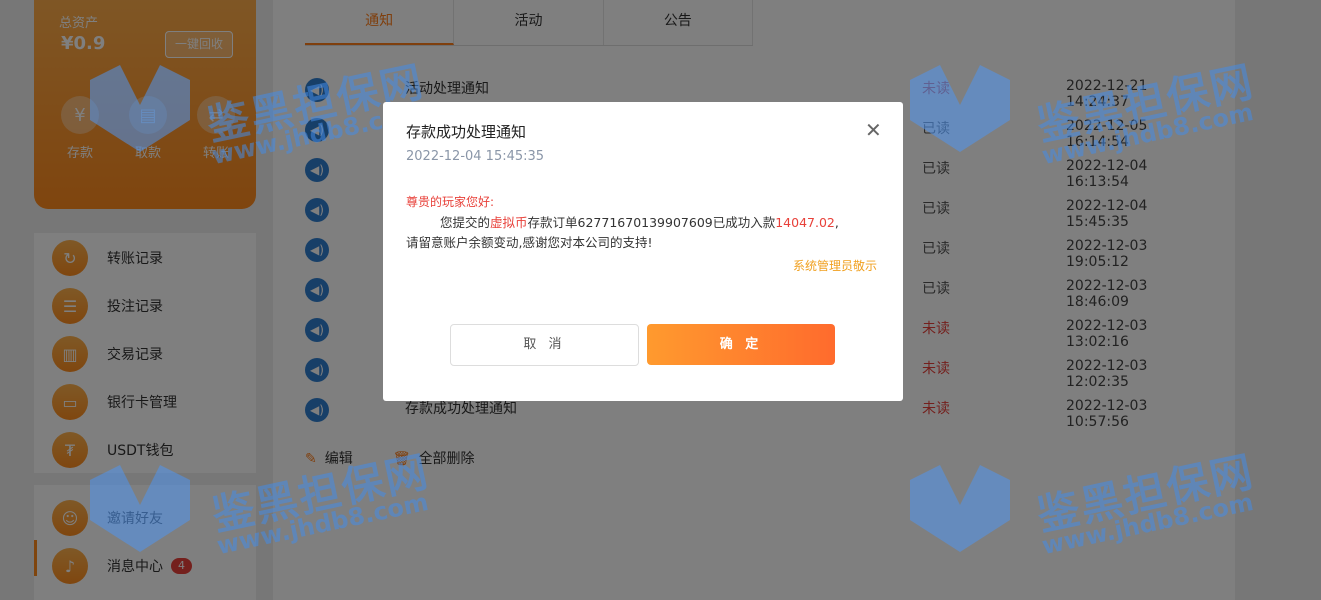  What do you see at coordinates (465, 222) in the screenshot?
I see `body-prefix: 您提交的` at bounding box center [465, 222].